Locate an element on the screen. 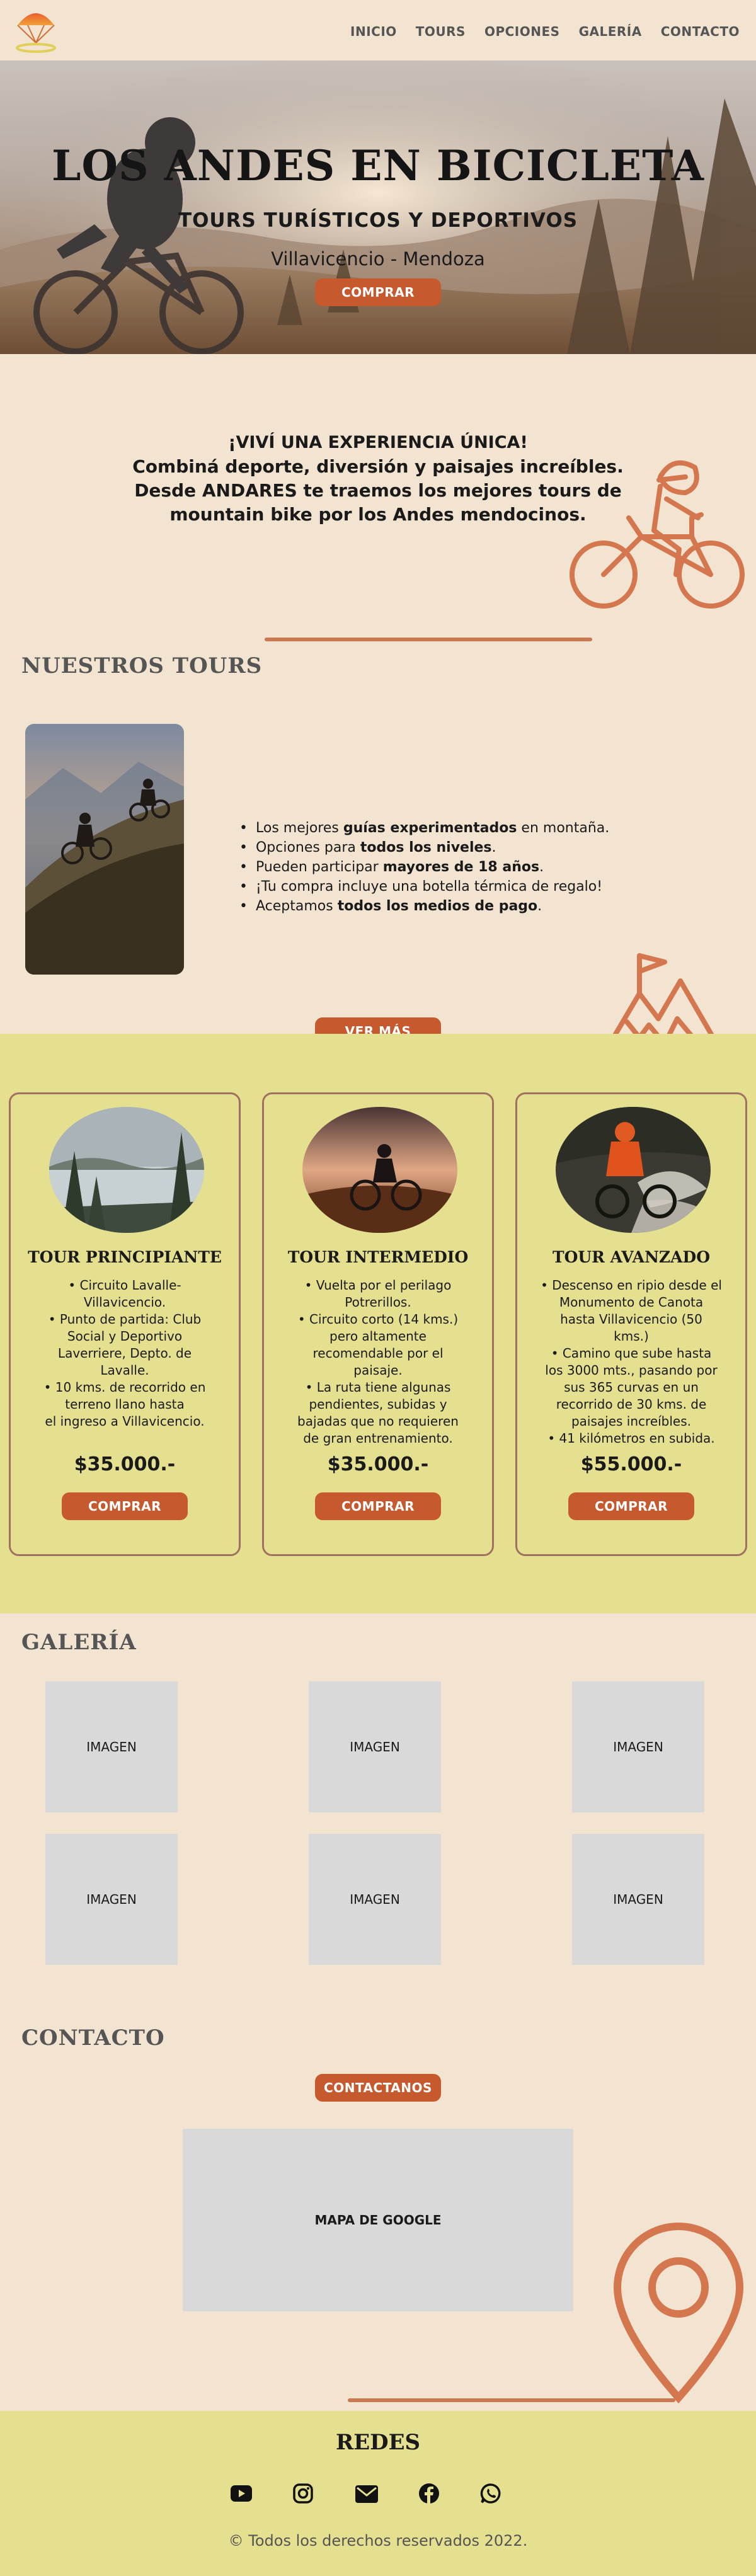  hero-subtitle: TOURS TURÍSTICOS Y DEPORTIVOS is located at coordinates (378, 221).